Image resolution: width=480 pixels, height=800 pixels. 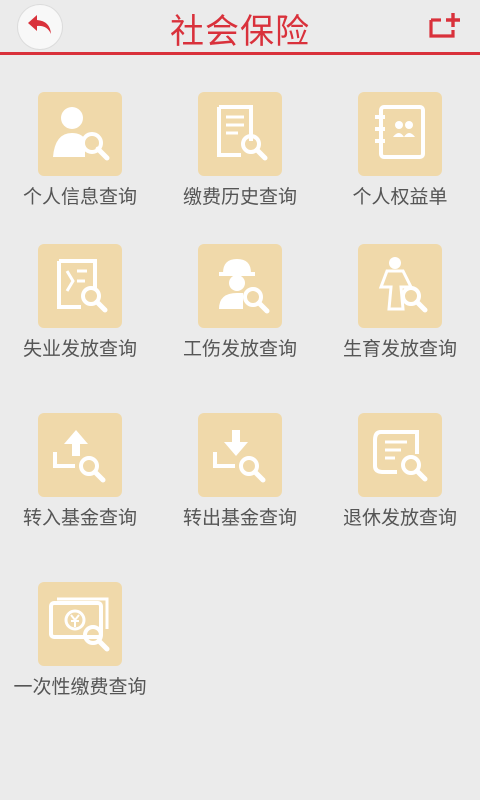 I want to click on menu-label: 转出基金查询, so click(x=239, y=518).